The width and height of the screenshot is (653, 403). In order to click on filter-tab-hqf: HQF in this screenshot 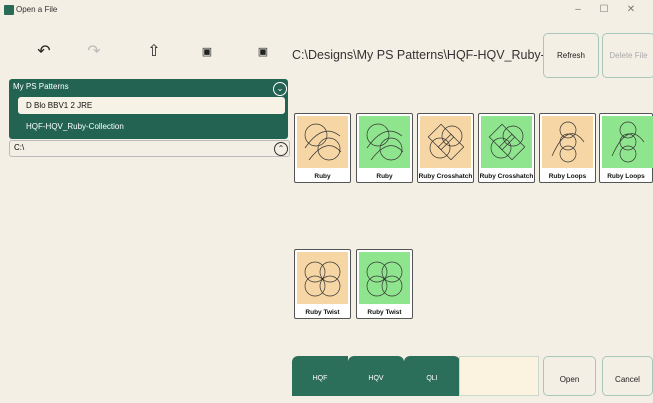, I will do `click(320, 376)`.